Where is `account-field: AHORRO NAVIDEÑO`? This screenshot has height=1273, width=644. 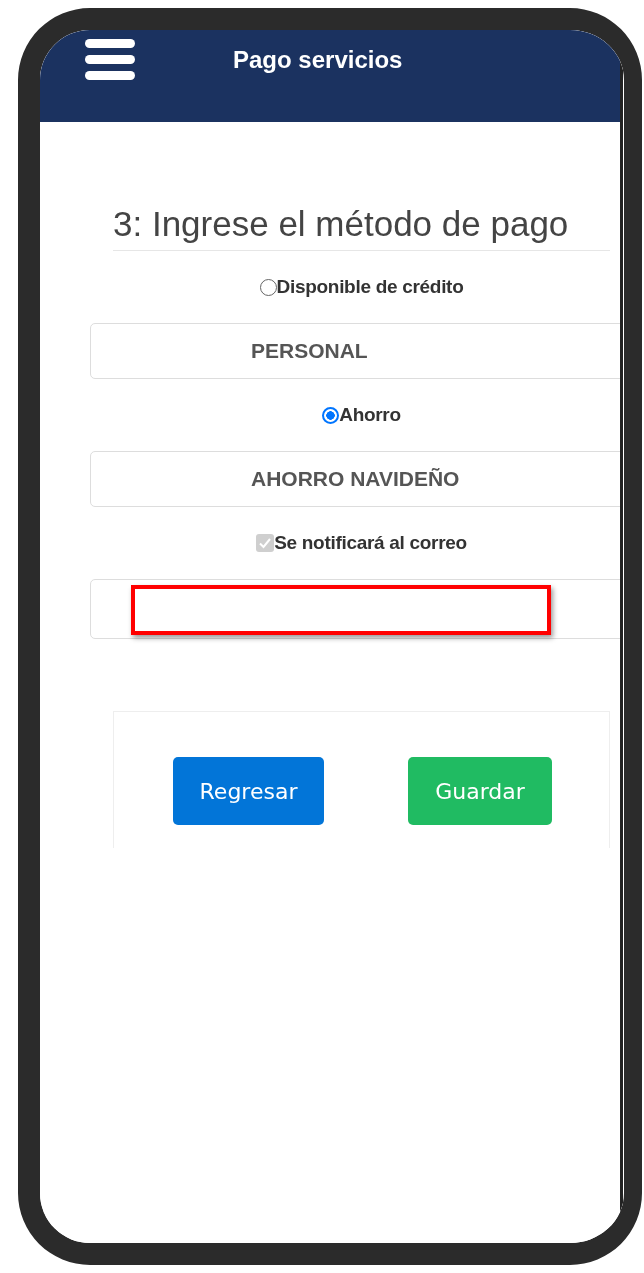
account-field: AHORRO NAVIDEÑO is located at coordinates (355, 479).